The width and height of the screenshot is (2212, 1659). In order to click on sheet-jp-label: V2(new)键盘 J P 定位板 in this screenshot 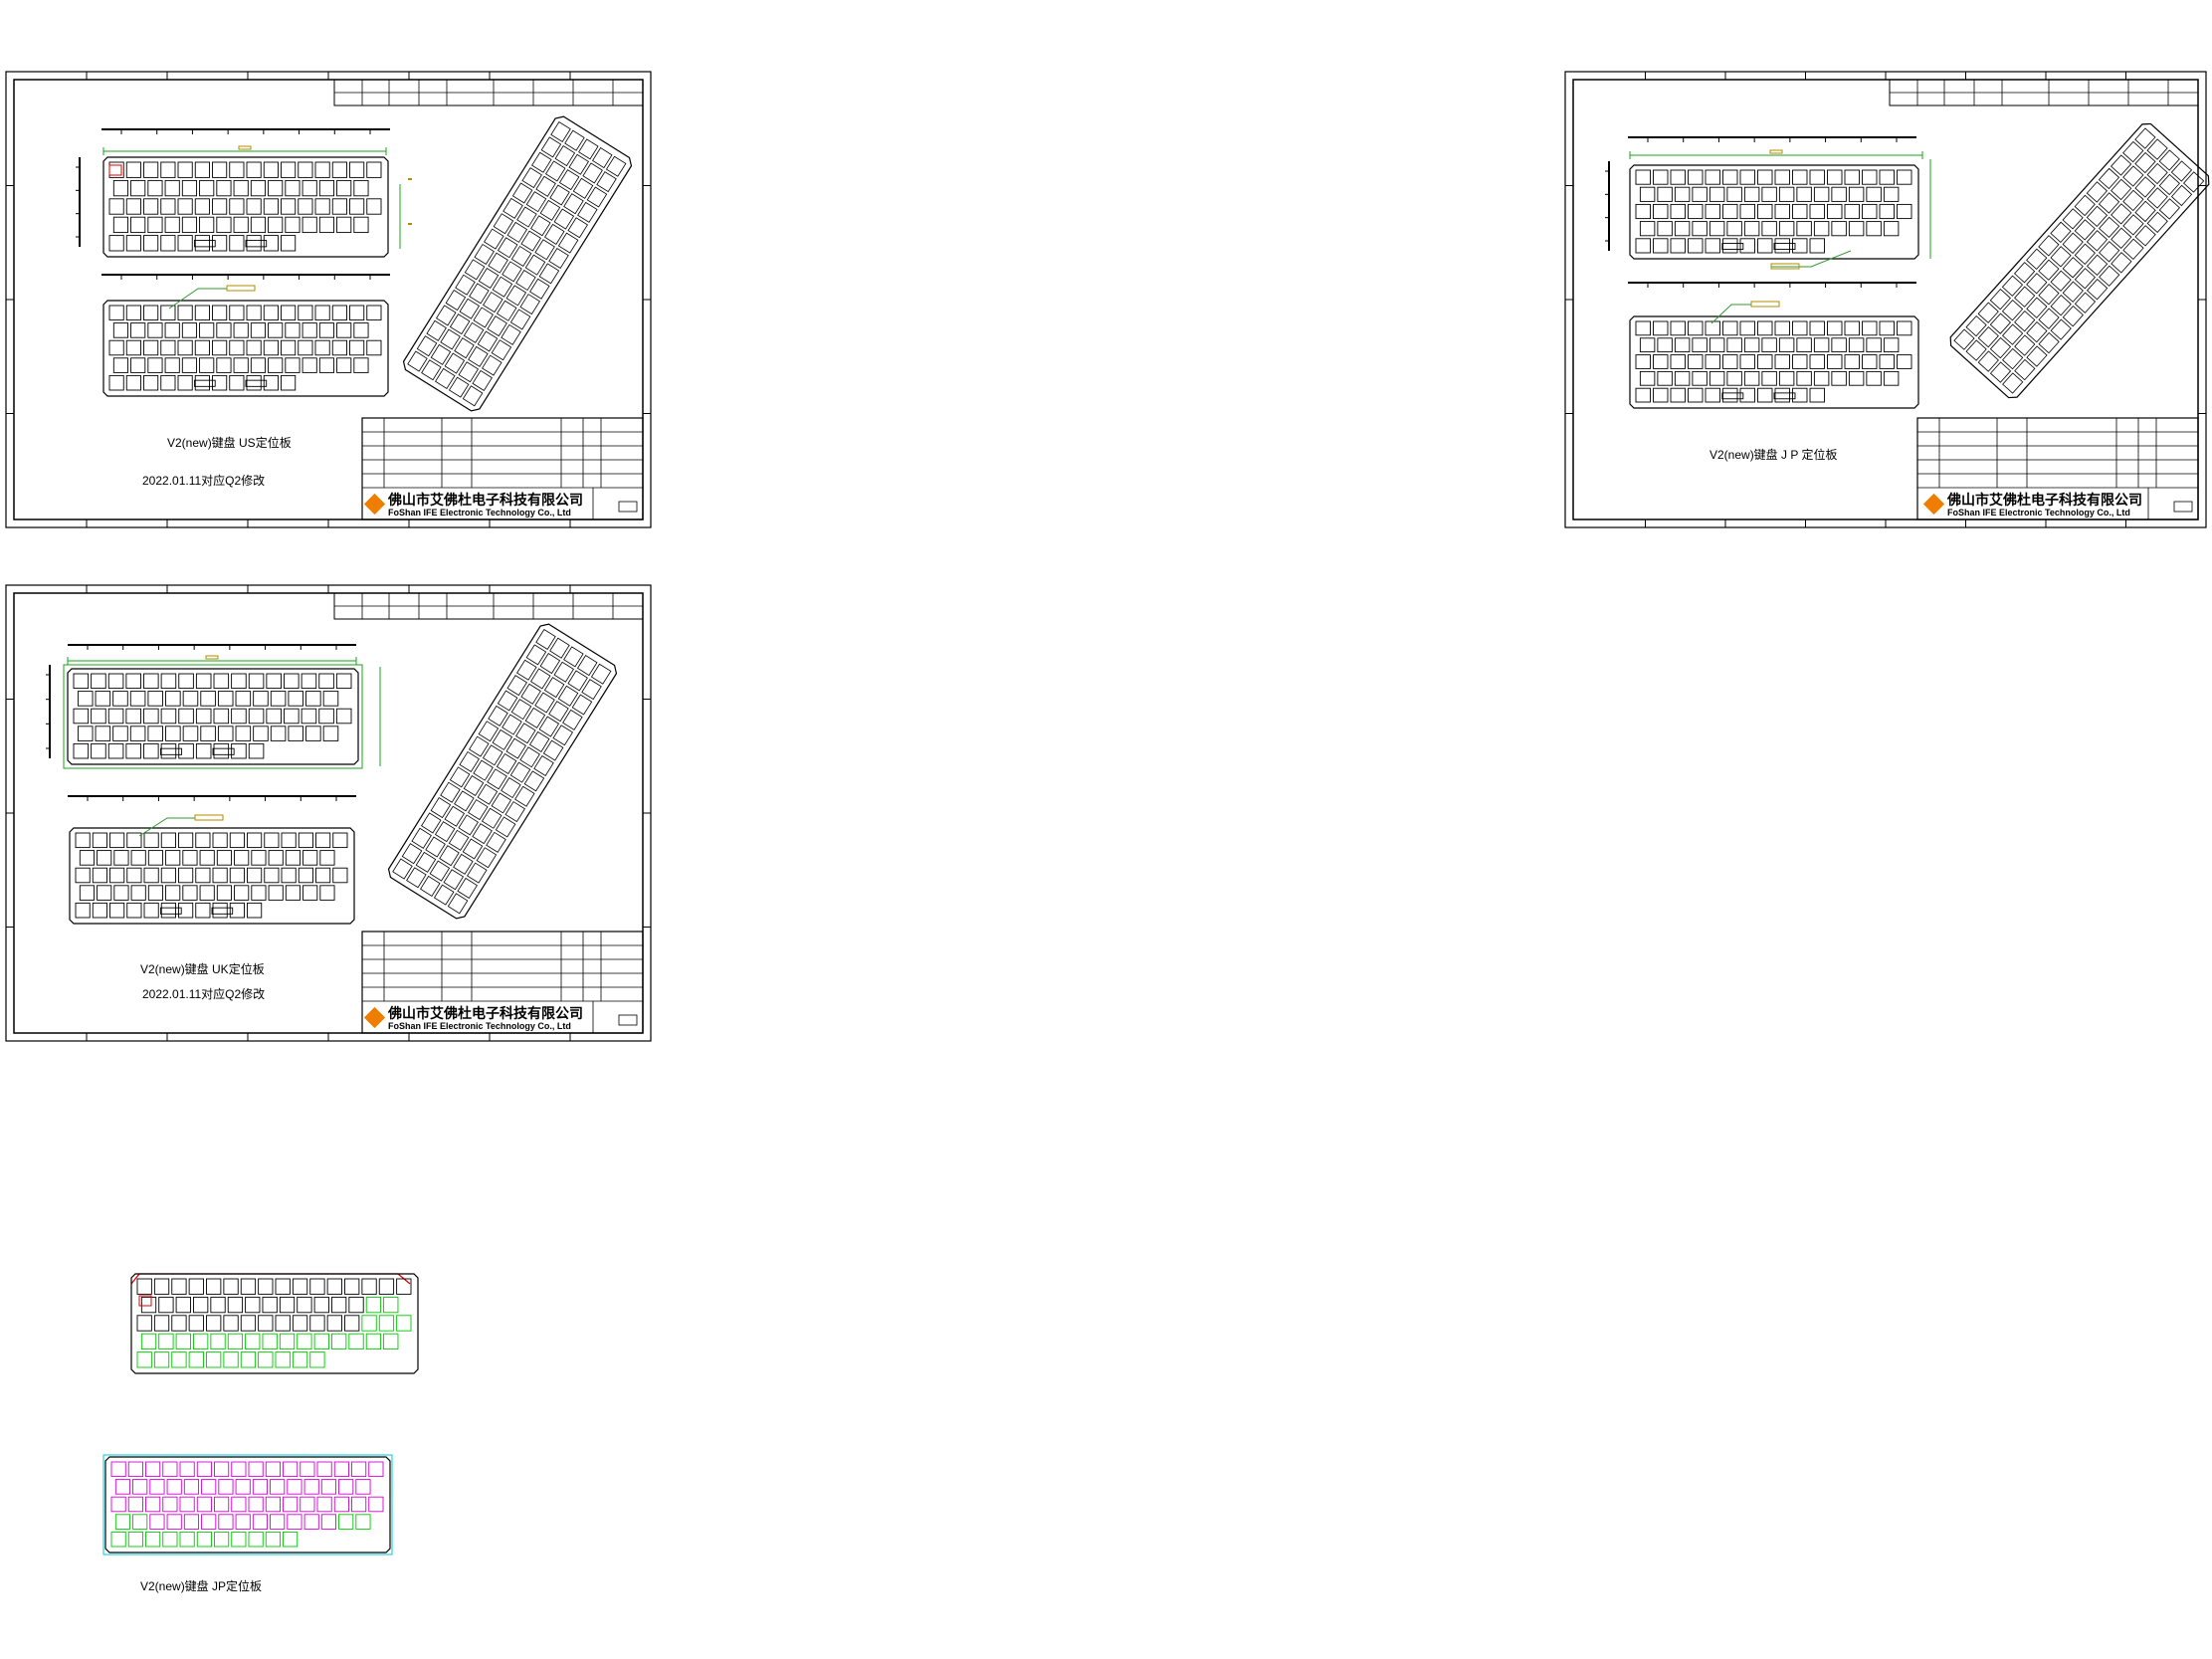, I will do `click(1773, 455)`.